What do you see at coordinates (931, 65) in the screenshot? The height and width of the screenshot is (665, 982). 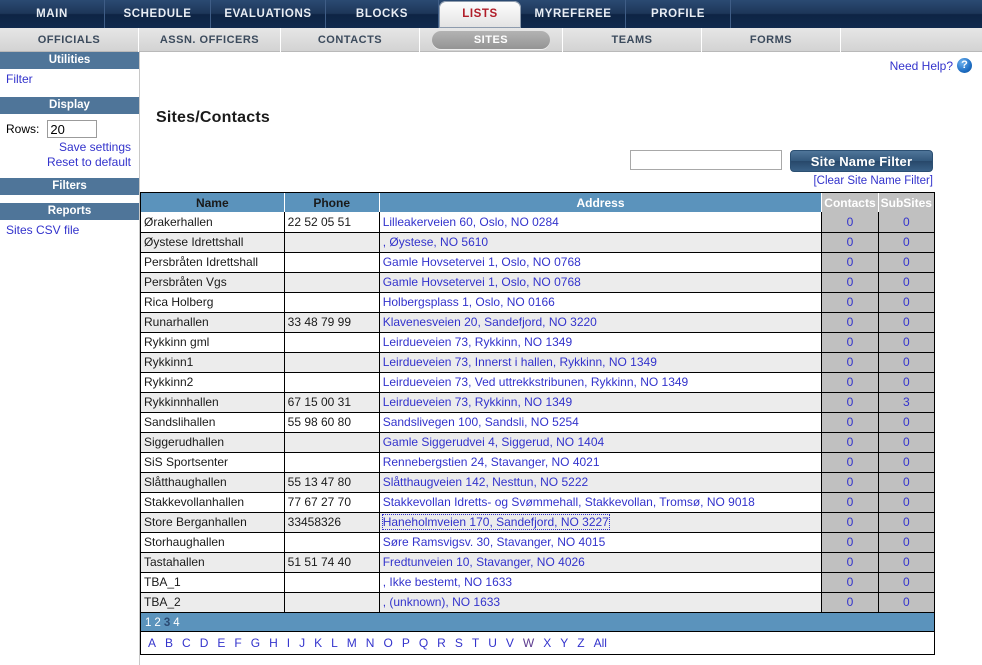 I see `need-help-link: Need Help? ?` at bounding box center [931, 65].